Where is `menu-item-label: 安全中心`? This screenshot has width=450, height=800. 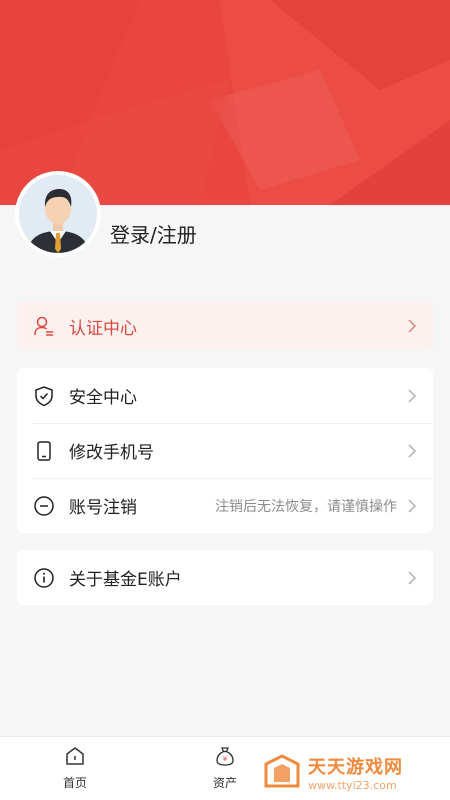
menu-item-label: 安全中心 is located at coordinates (103, 398).